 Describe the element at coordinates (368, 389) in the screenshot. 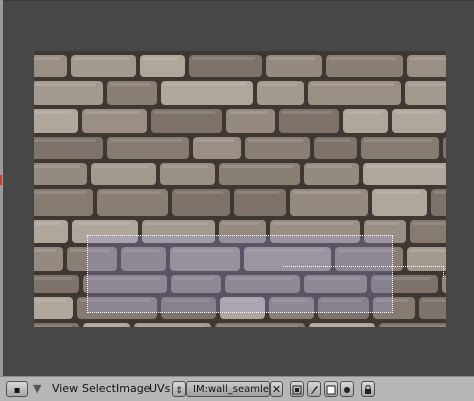

I see `lock-icon` at that location.